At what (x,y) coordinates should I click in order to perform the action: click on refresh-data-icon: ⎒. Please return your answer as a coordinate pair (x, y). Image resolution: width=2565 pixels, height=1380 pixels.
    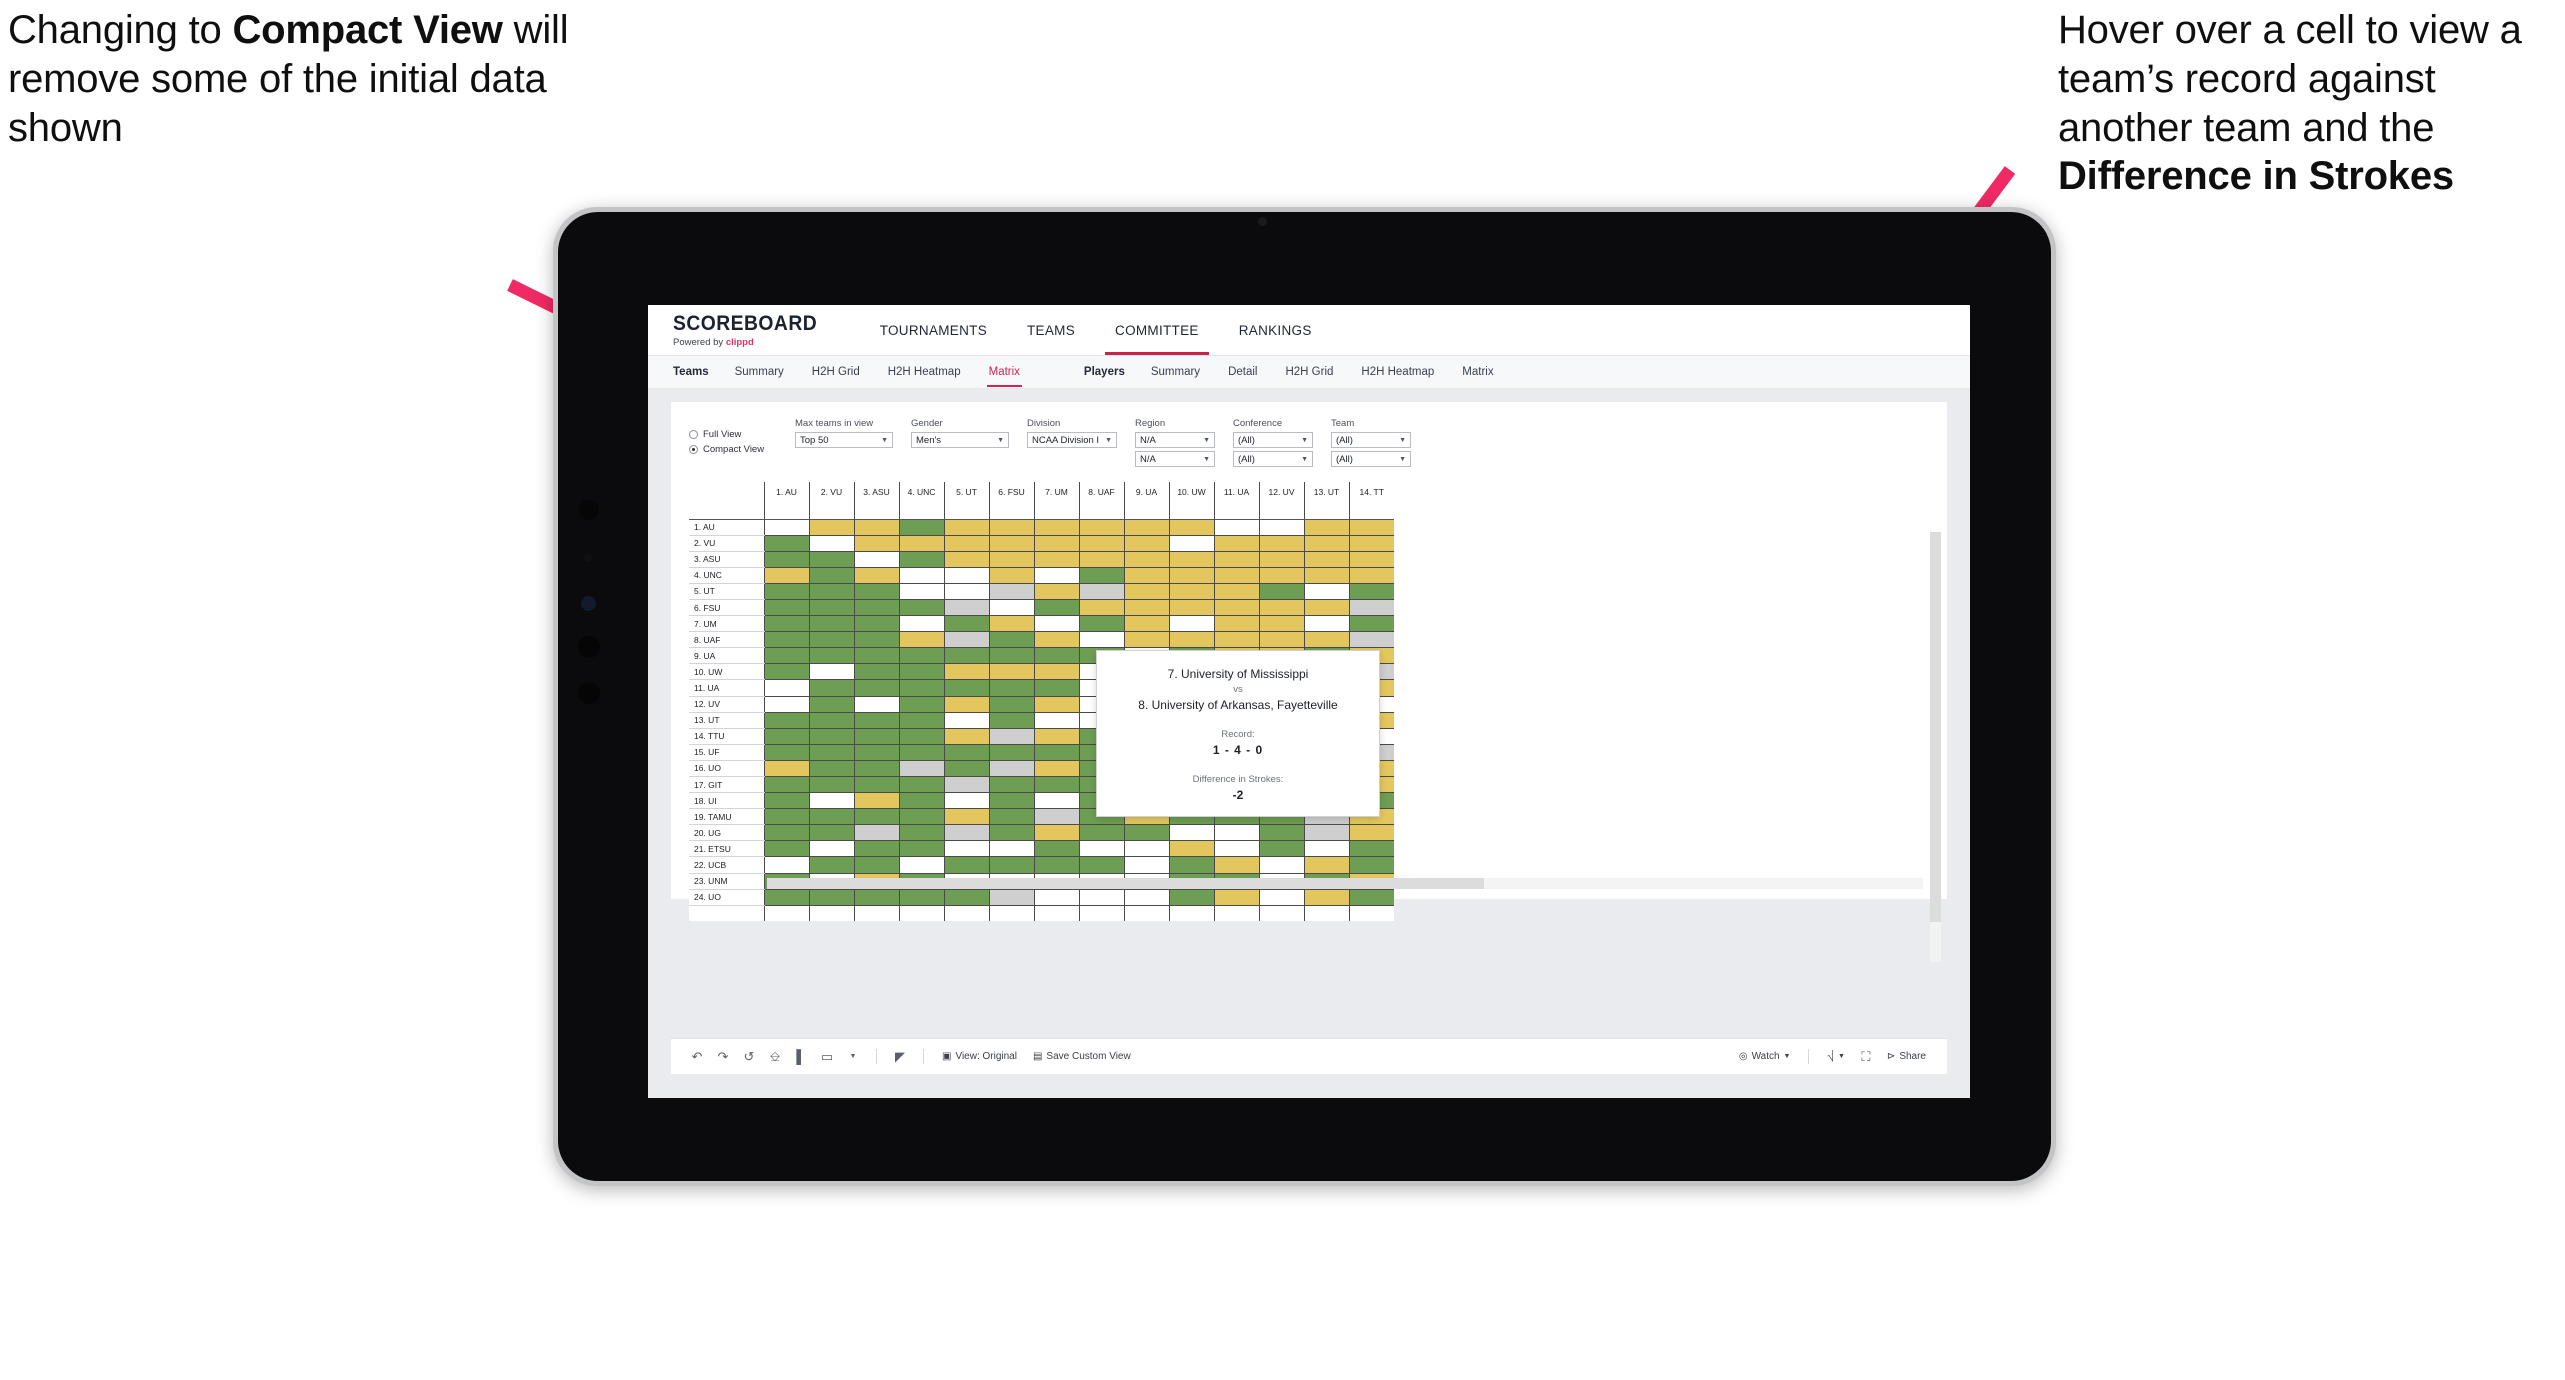
    Looking at the image, I should click on (775, 1057).